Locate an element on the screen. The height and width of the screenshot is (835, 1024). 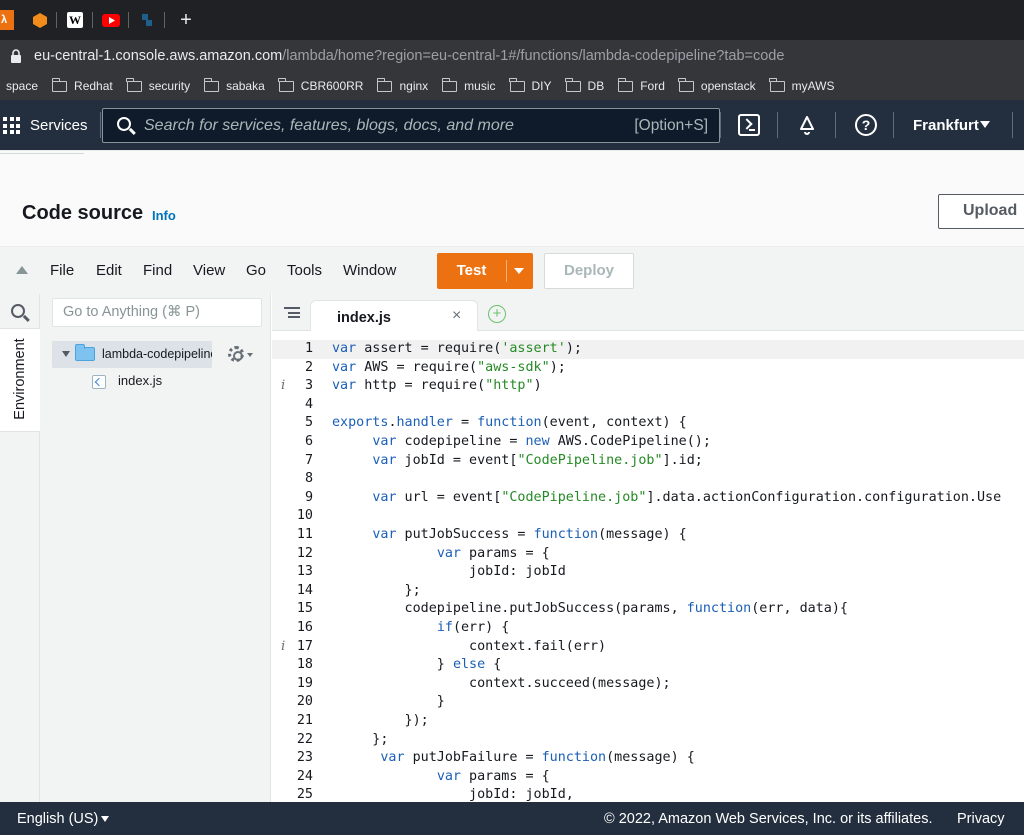
code-line: 3 i var http = require("http") is located at coordinates (648, 386).